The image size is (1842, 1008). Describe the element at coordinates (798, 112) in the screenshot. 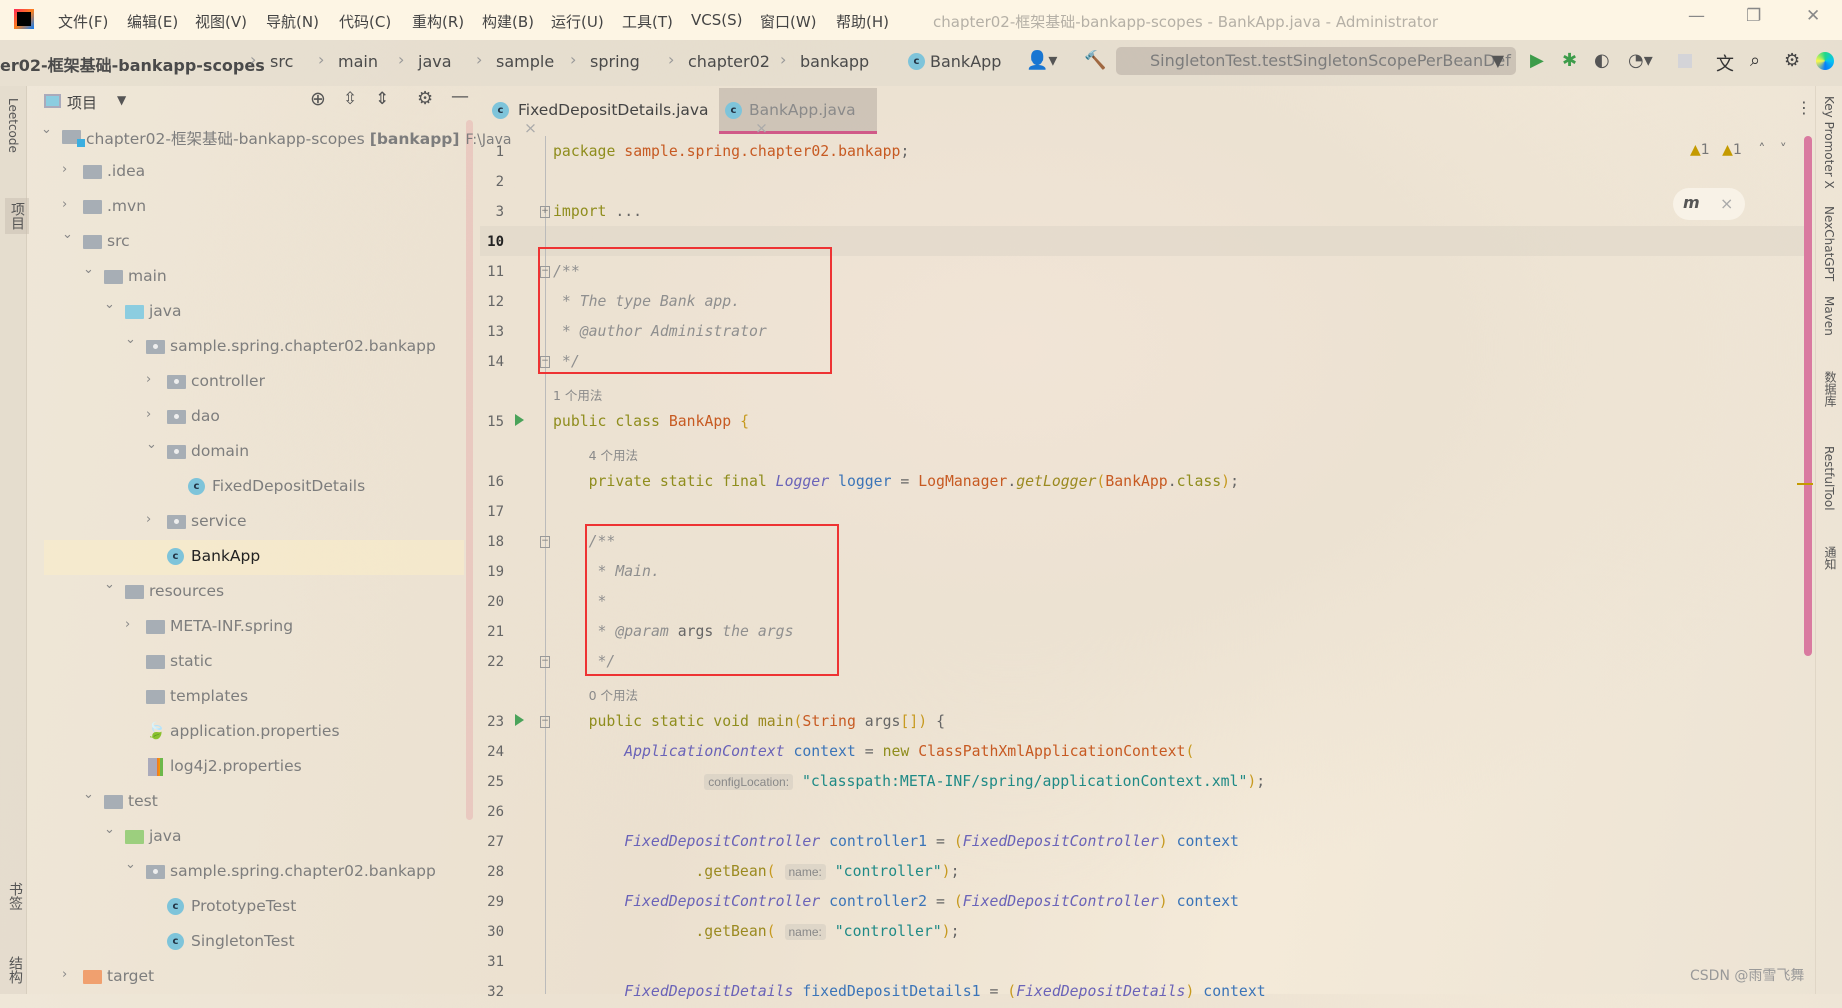

I see `tab-bankapp: c BankApp.java ×` at that location.